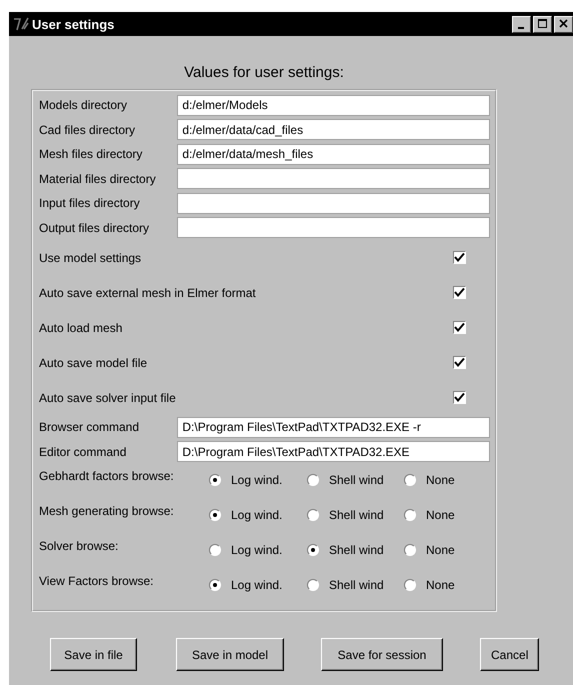  What do you see at coordinates (94, 227) in the screenshot?
I see `field-label: Output files directory` at bounding box center [94, 227].